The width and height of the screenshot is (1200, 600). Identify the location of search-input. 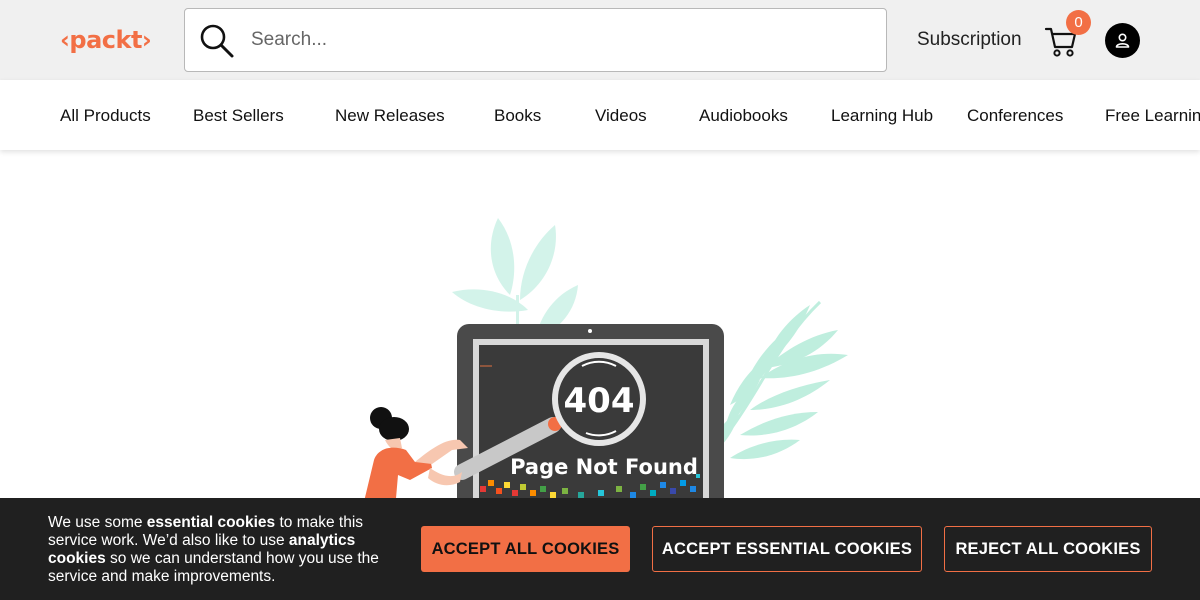
(561, 40).